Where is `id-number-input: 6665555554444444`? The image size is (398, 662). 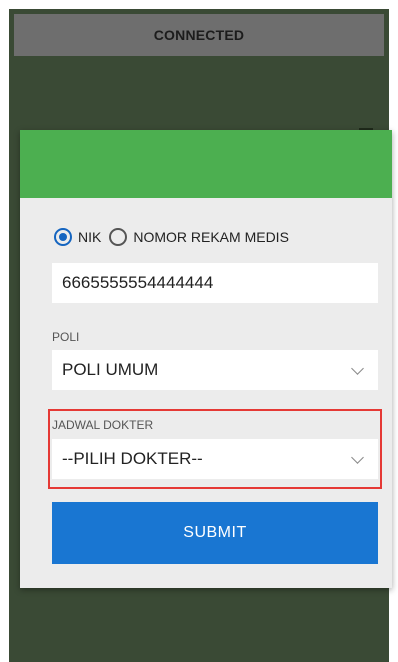 id-number-input: 6665555554444444 is located at coordinates (215, 283).